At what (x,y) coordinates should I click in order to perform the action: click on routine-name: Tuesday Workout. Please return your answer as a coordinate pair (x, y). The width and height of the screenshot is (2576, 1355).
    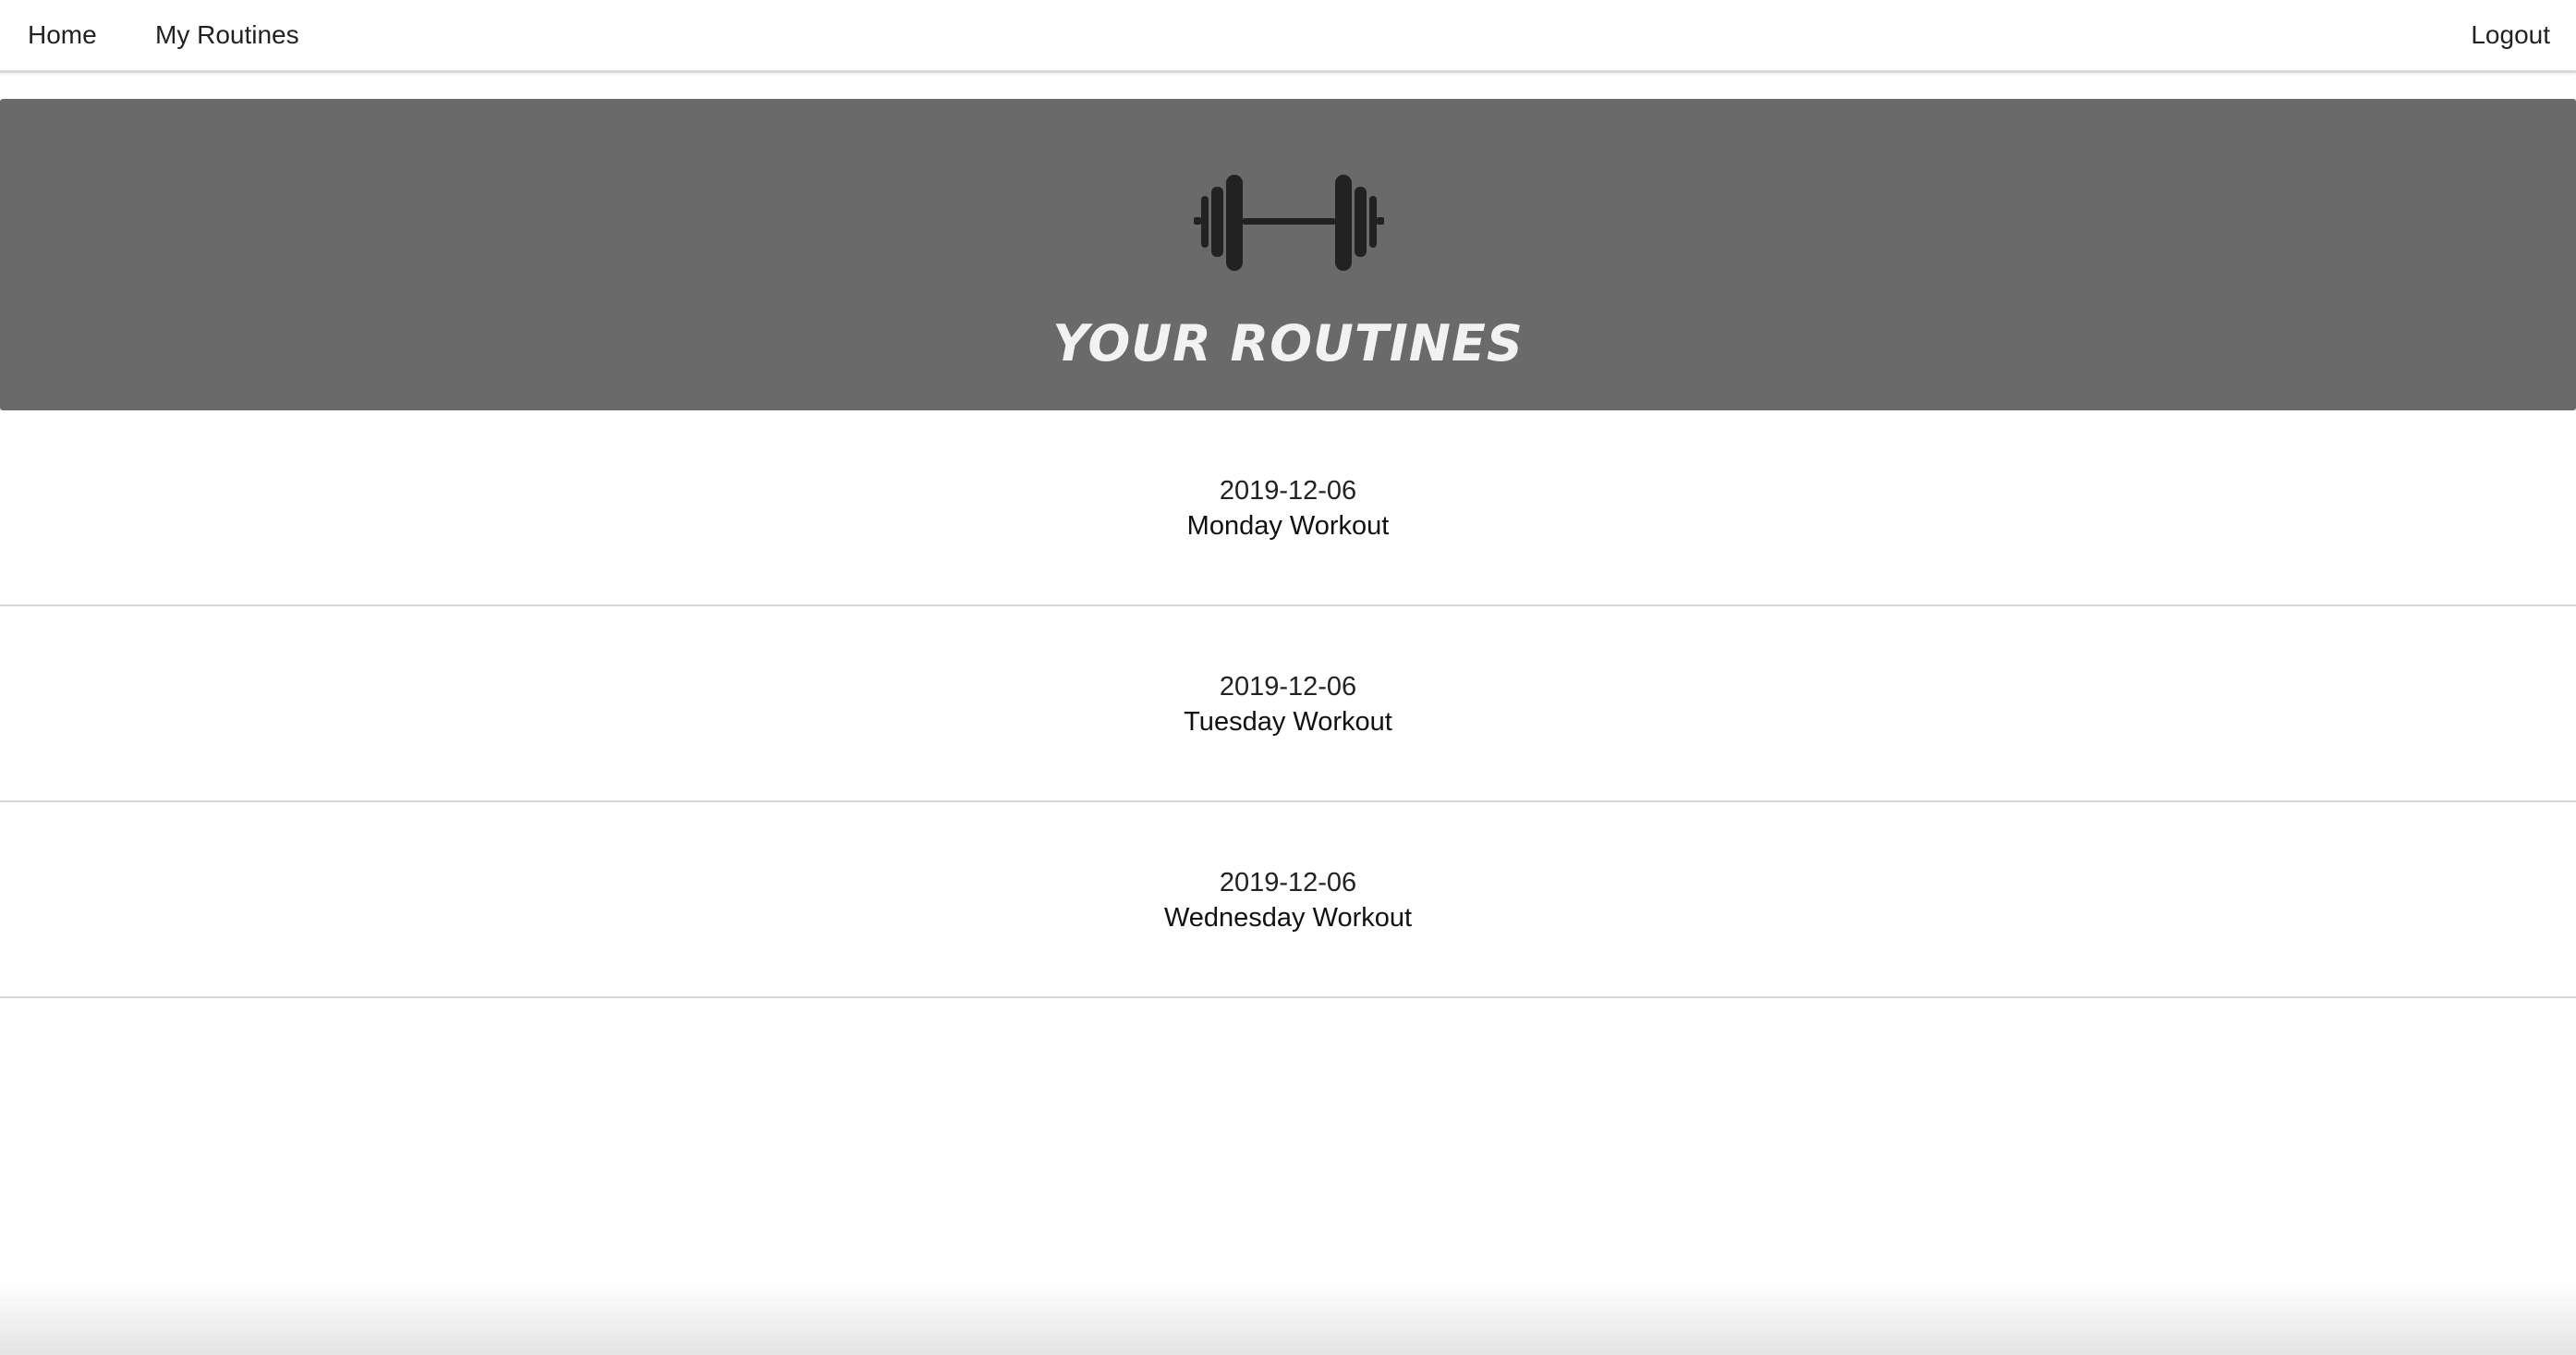
    Looking at the image, I should click on (1288, 722).